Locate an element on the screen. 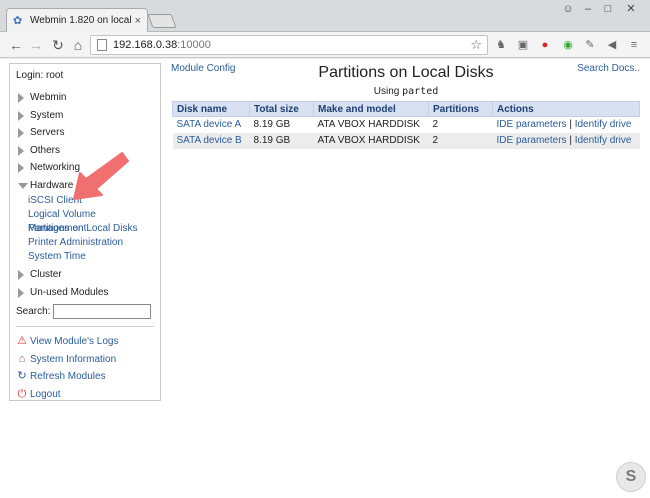  module-iscsi-client: iSCSI Client is located at coordinates (85, 201).